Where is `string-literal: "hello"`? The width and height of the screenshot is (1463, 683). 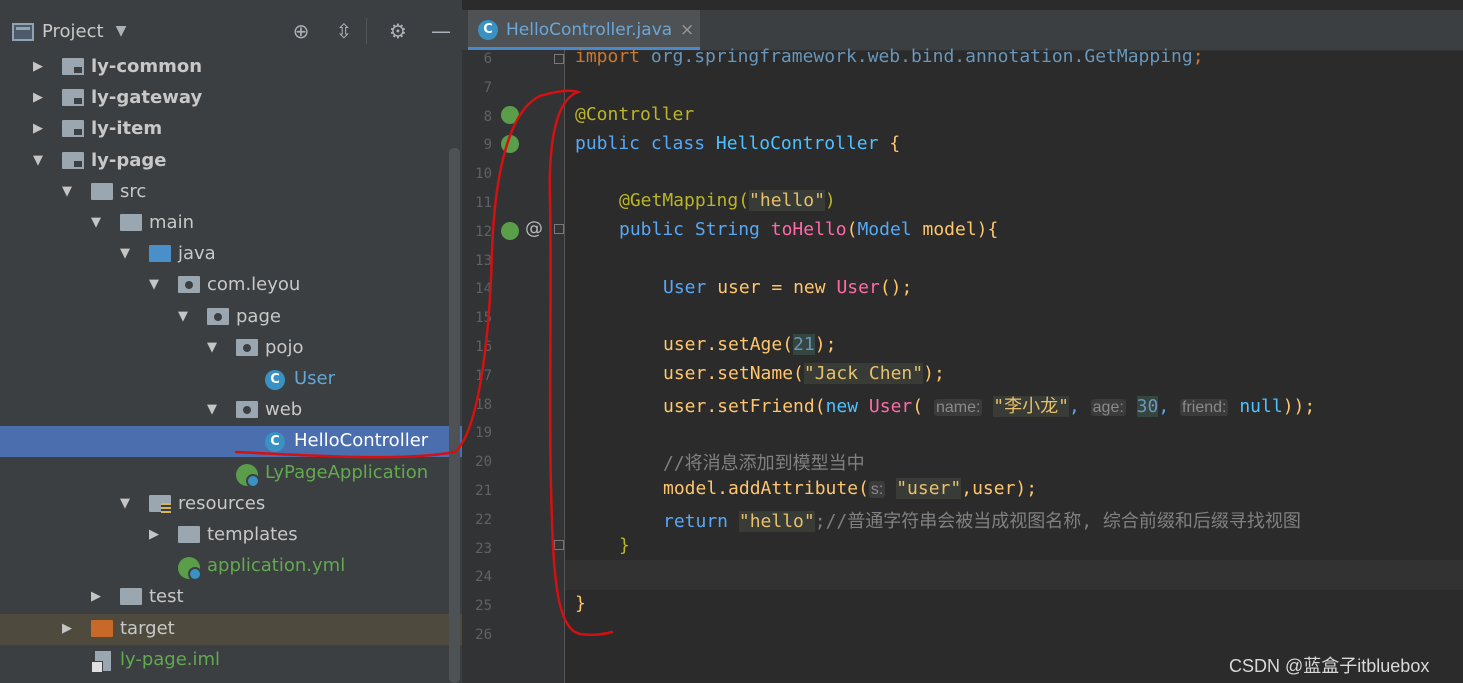 string-literal: "hello" is located at coordinates (787, 200).